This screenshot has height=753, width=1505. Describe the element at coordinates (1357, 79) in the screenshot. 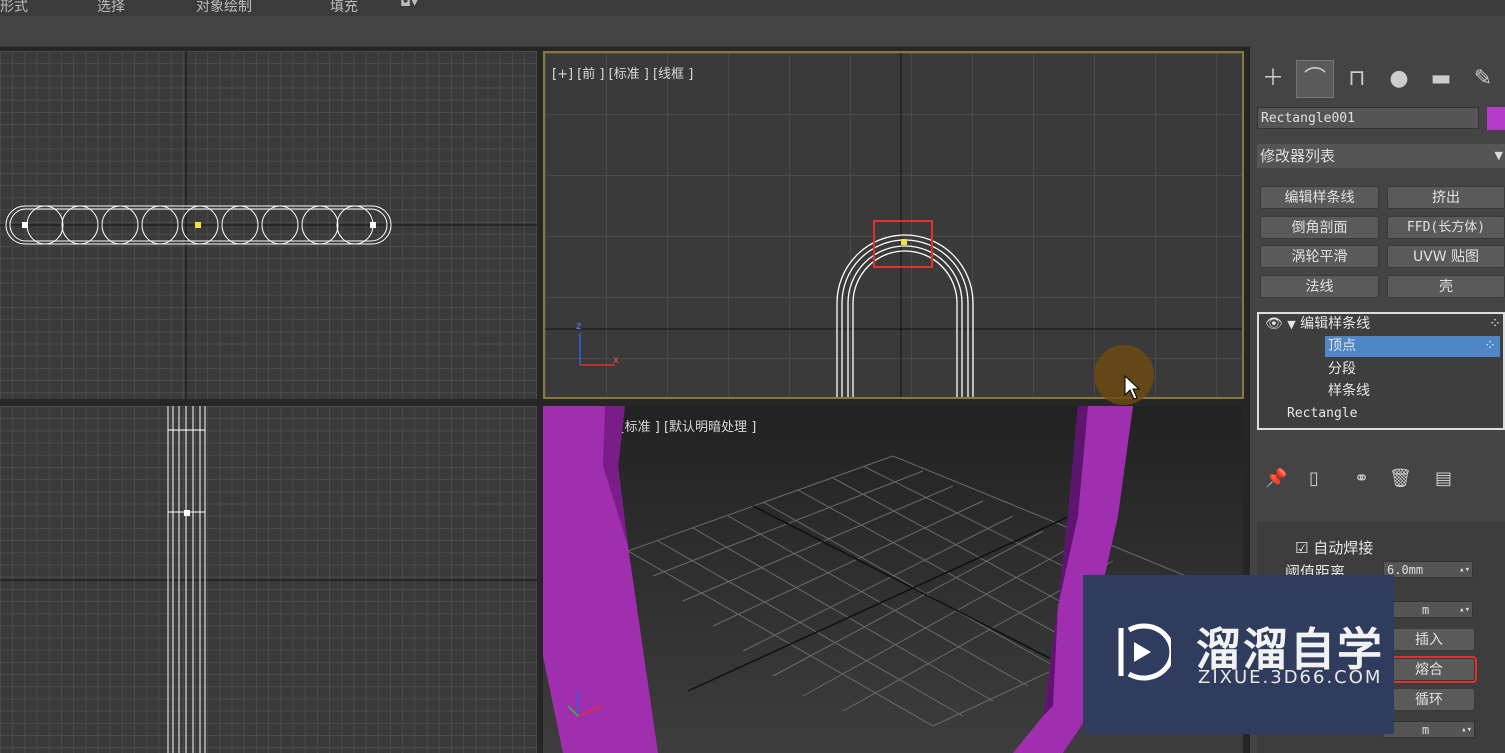

I see `hierarchy-icon: ⊓` at that location.